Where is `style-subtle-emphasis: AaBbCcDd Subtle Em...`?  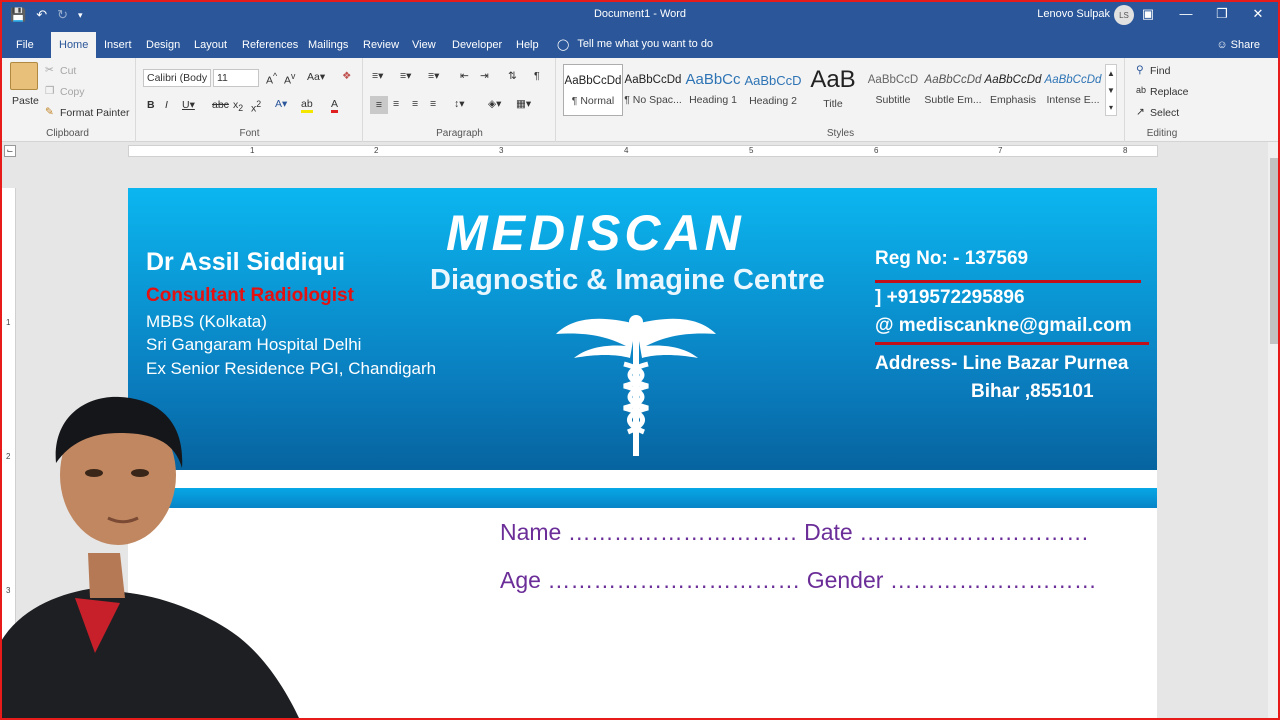 style-subtle-emphasis: AaBbCcDd Subtle Em... is located at coordinates (953, 90).